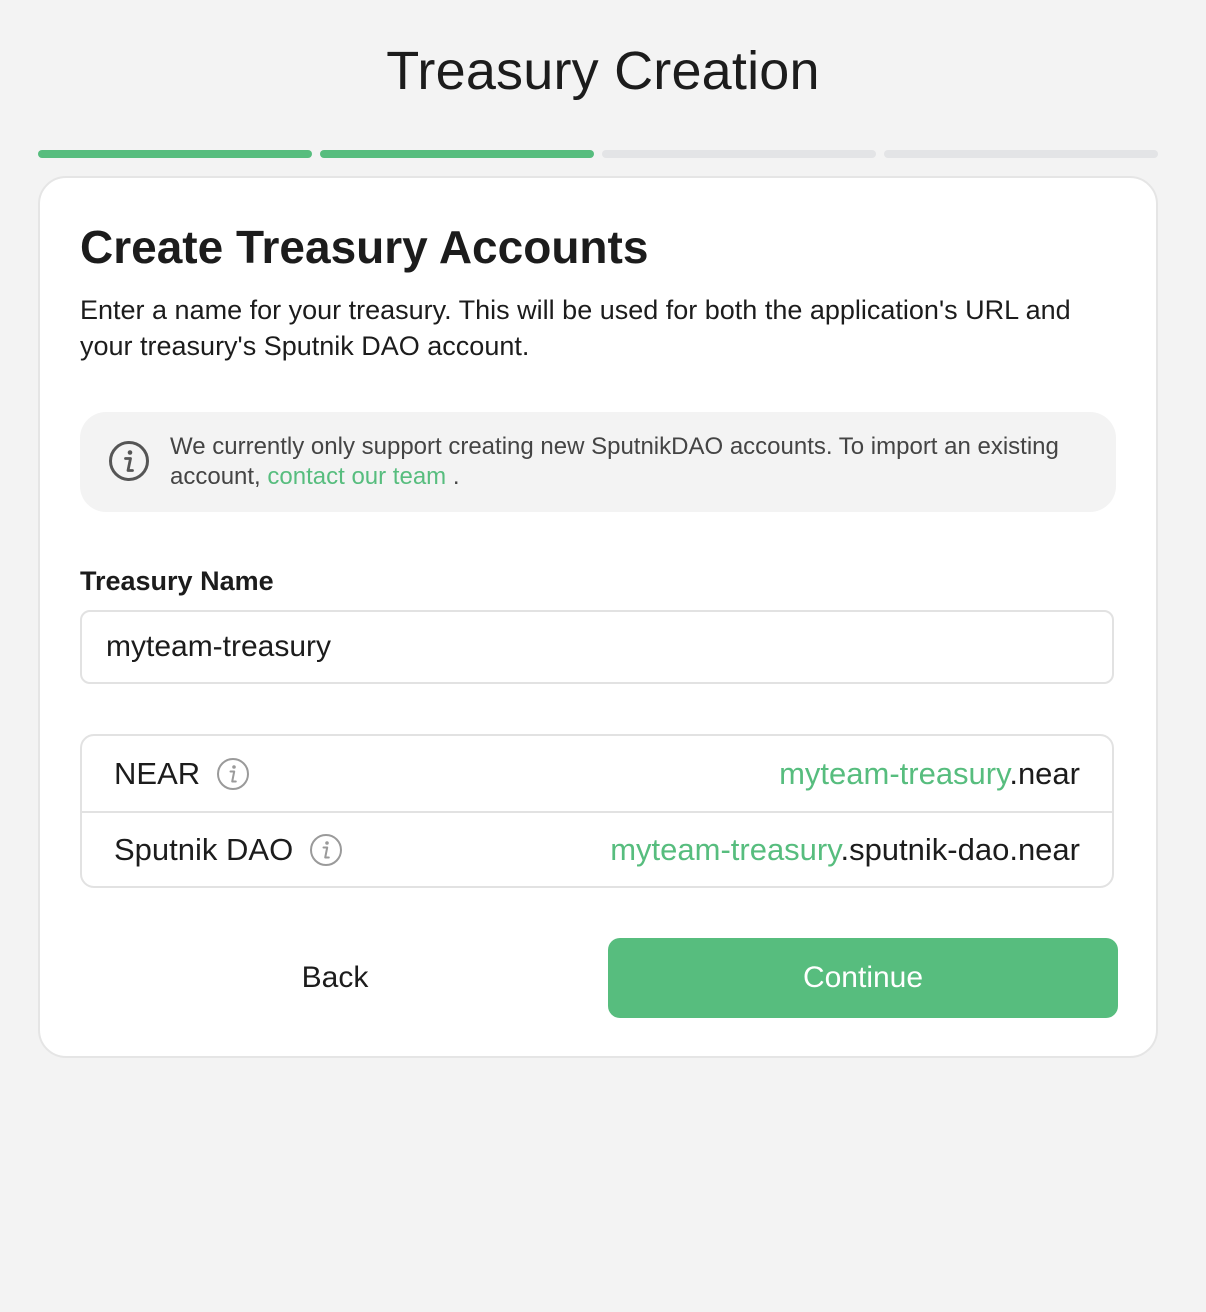 The image size is (1206, 1312). What do you see at coordinates (204, 849) in the screenshot?
I see `account-name: Sputnik DAO` at bounding box center [204, 849].